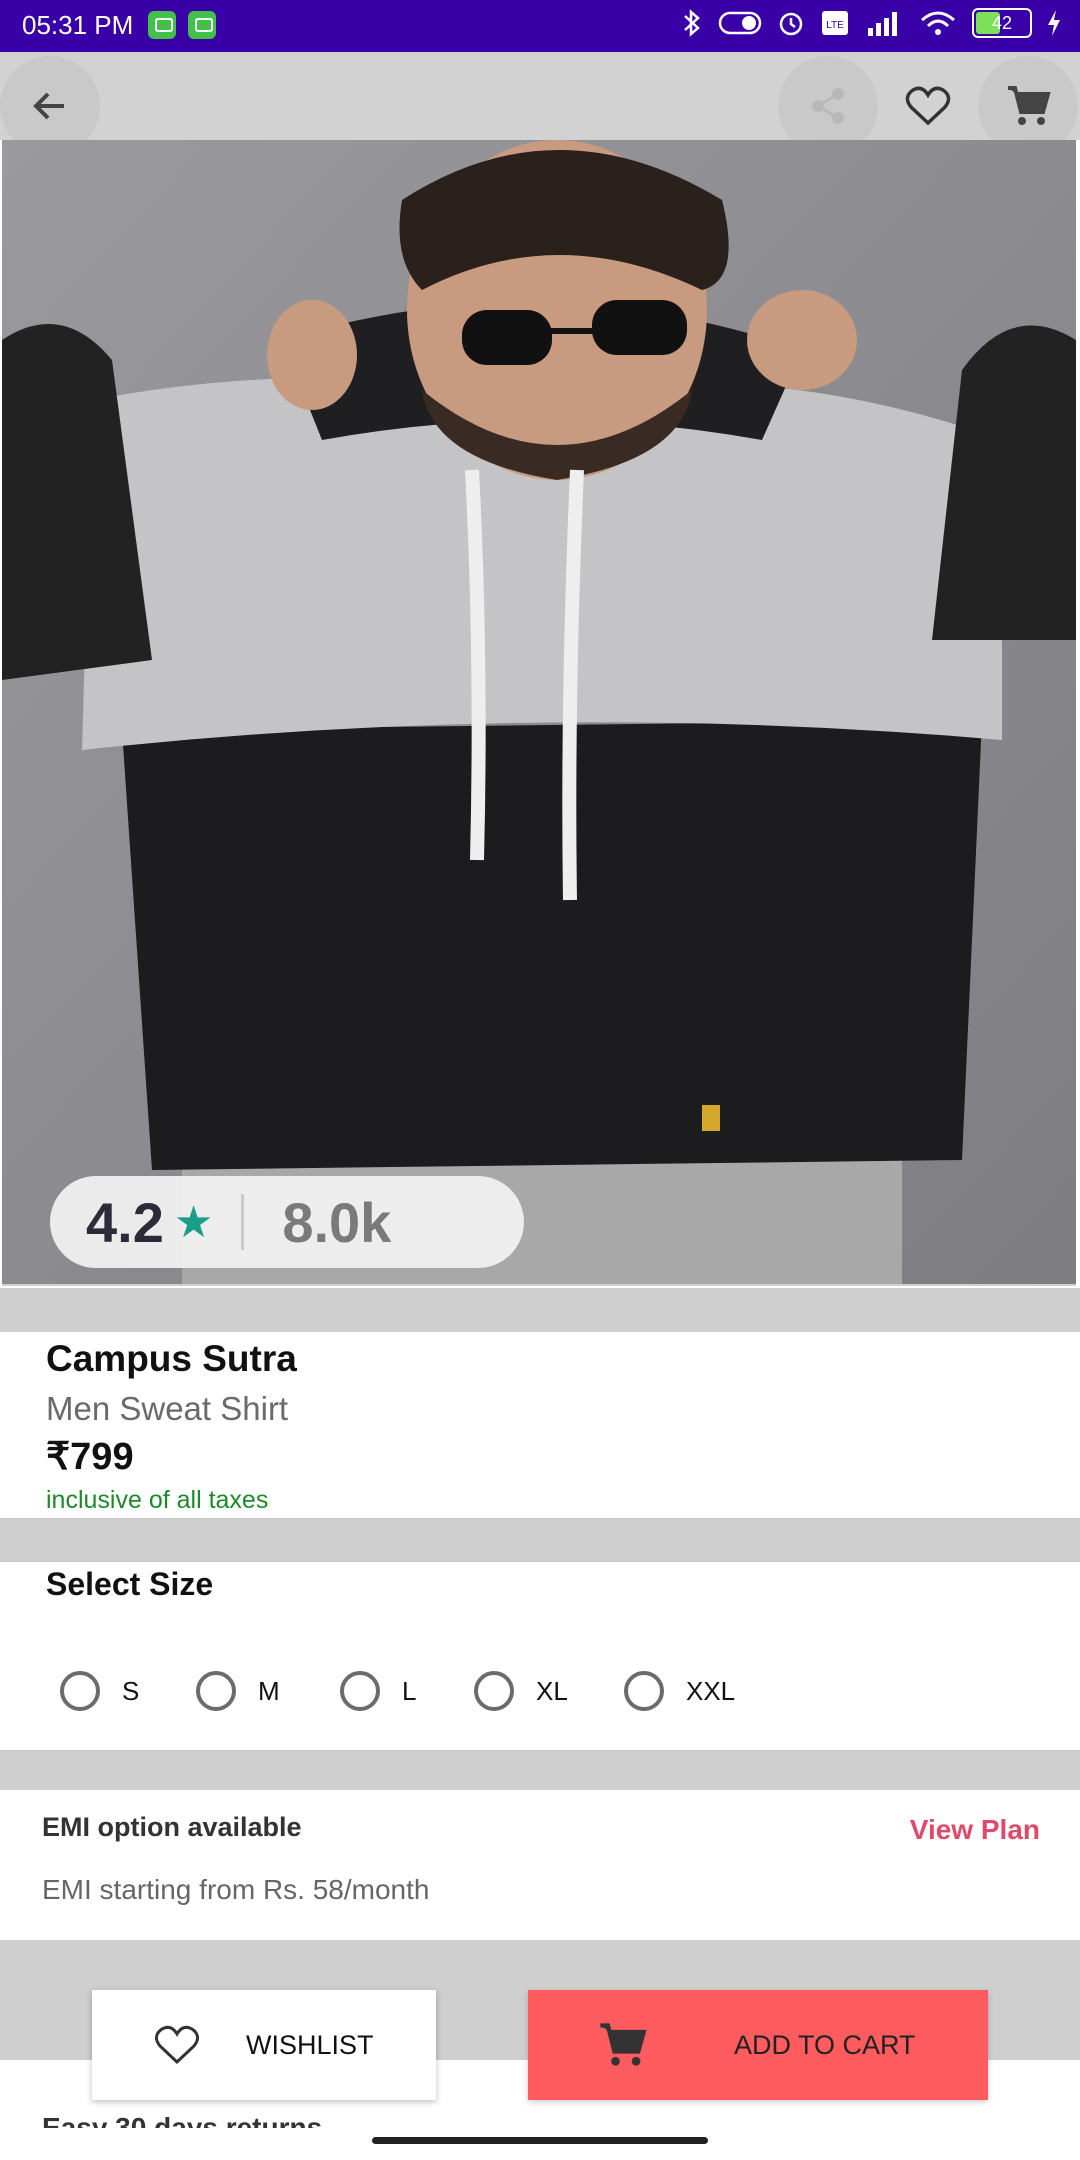  I want to click on back-arrow-icon, so click(48, 106).